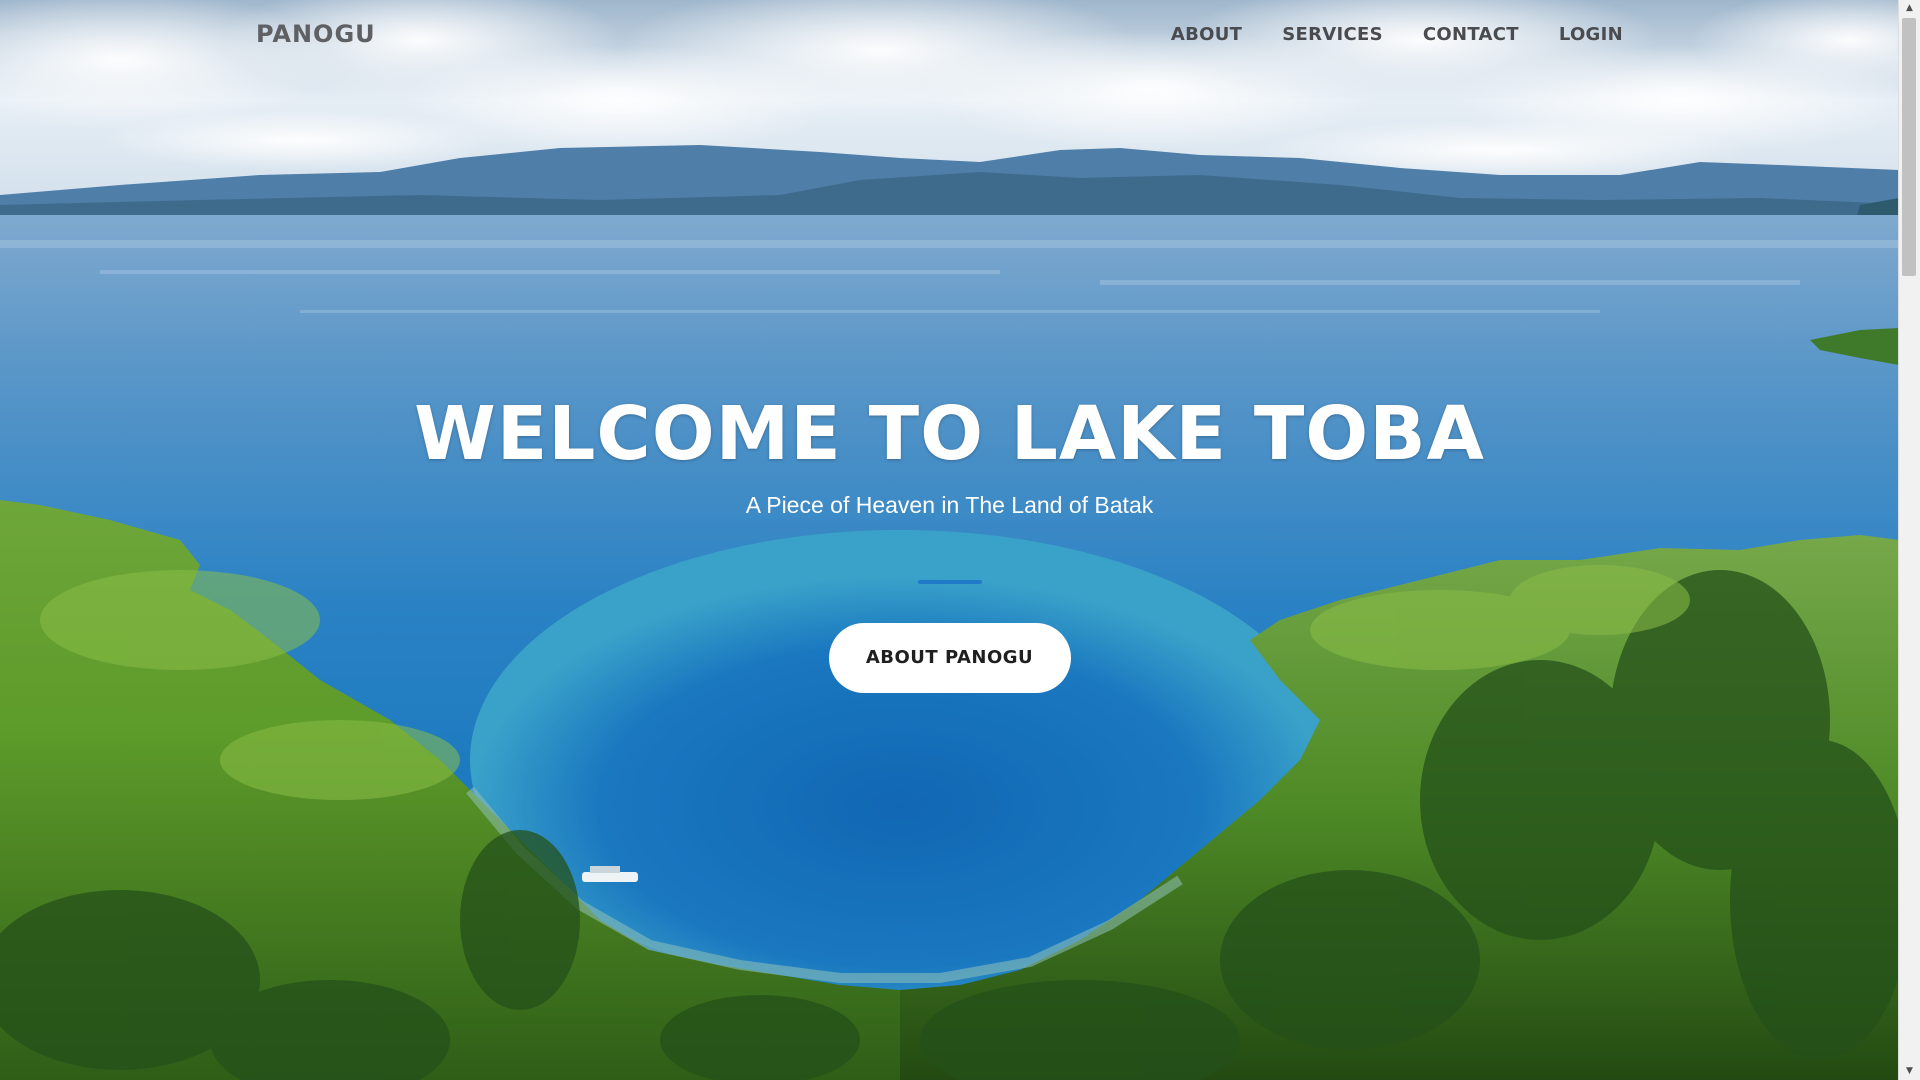  What do you see at coordinates (1206, 34) in the screenshot?
I see `nav-link-about: ABOUT` at bounding box center [1206, 34].